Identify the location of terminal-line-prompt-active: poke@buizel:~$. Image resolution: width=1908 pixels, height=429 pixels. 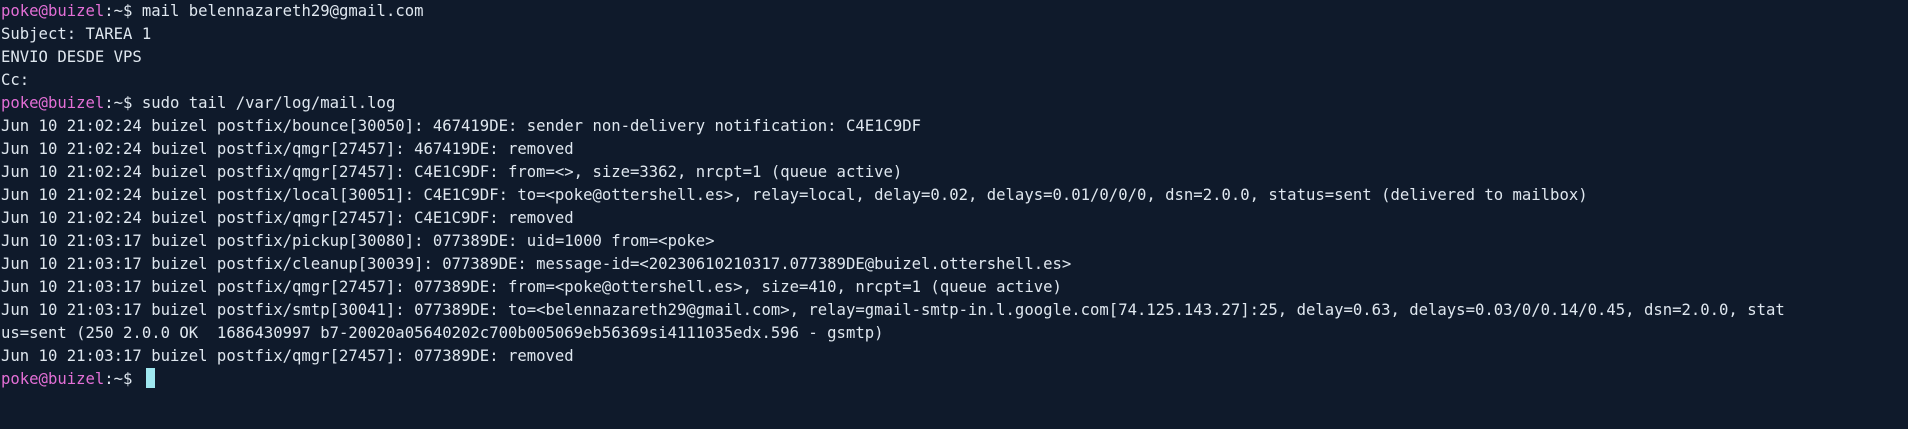
(954, 379).